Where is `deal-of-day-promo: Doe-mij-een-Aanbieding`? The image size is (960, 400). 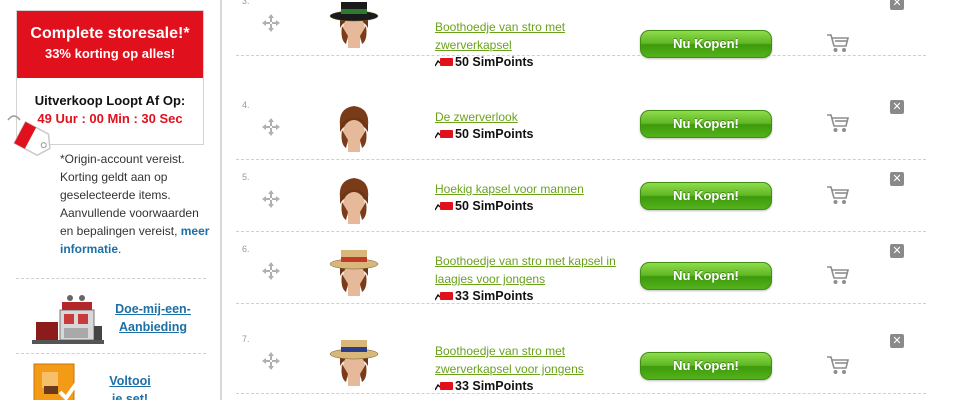
deal-of-day-promo: Doe-mij-een-Aanbieding is located at coordinates (111, 320).